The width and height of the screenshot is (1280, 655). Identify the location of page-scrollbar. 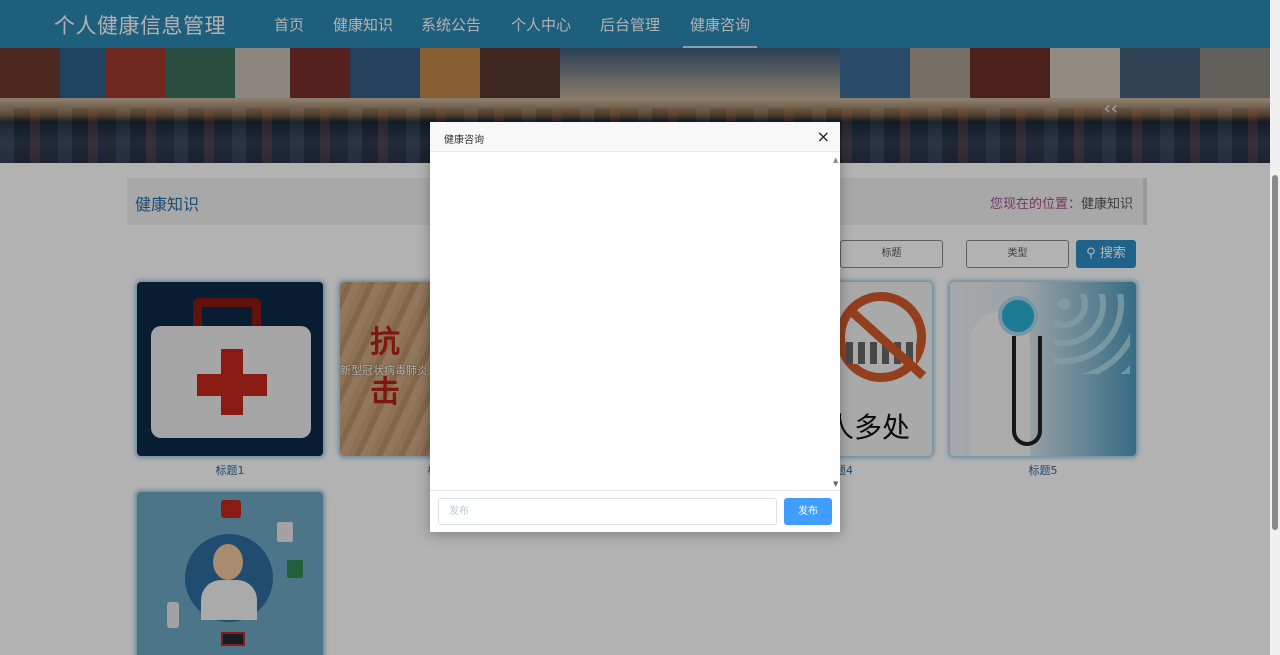
(1275, 327).